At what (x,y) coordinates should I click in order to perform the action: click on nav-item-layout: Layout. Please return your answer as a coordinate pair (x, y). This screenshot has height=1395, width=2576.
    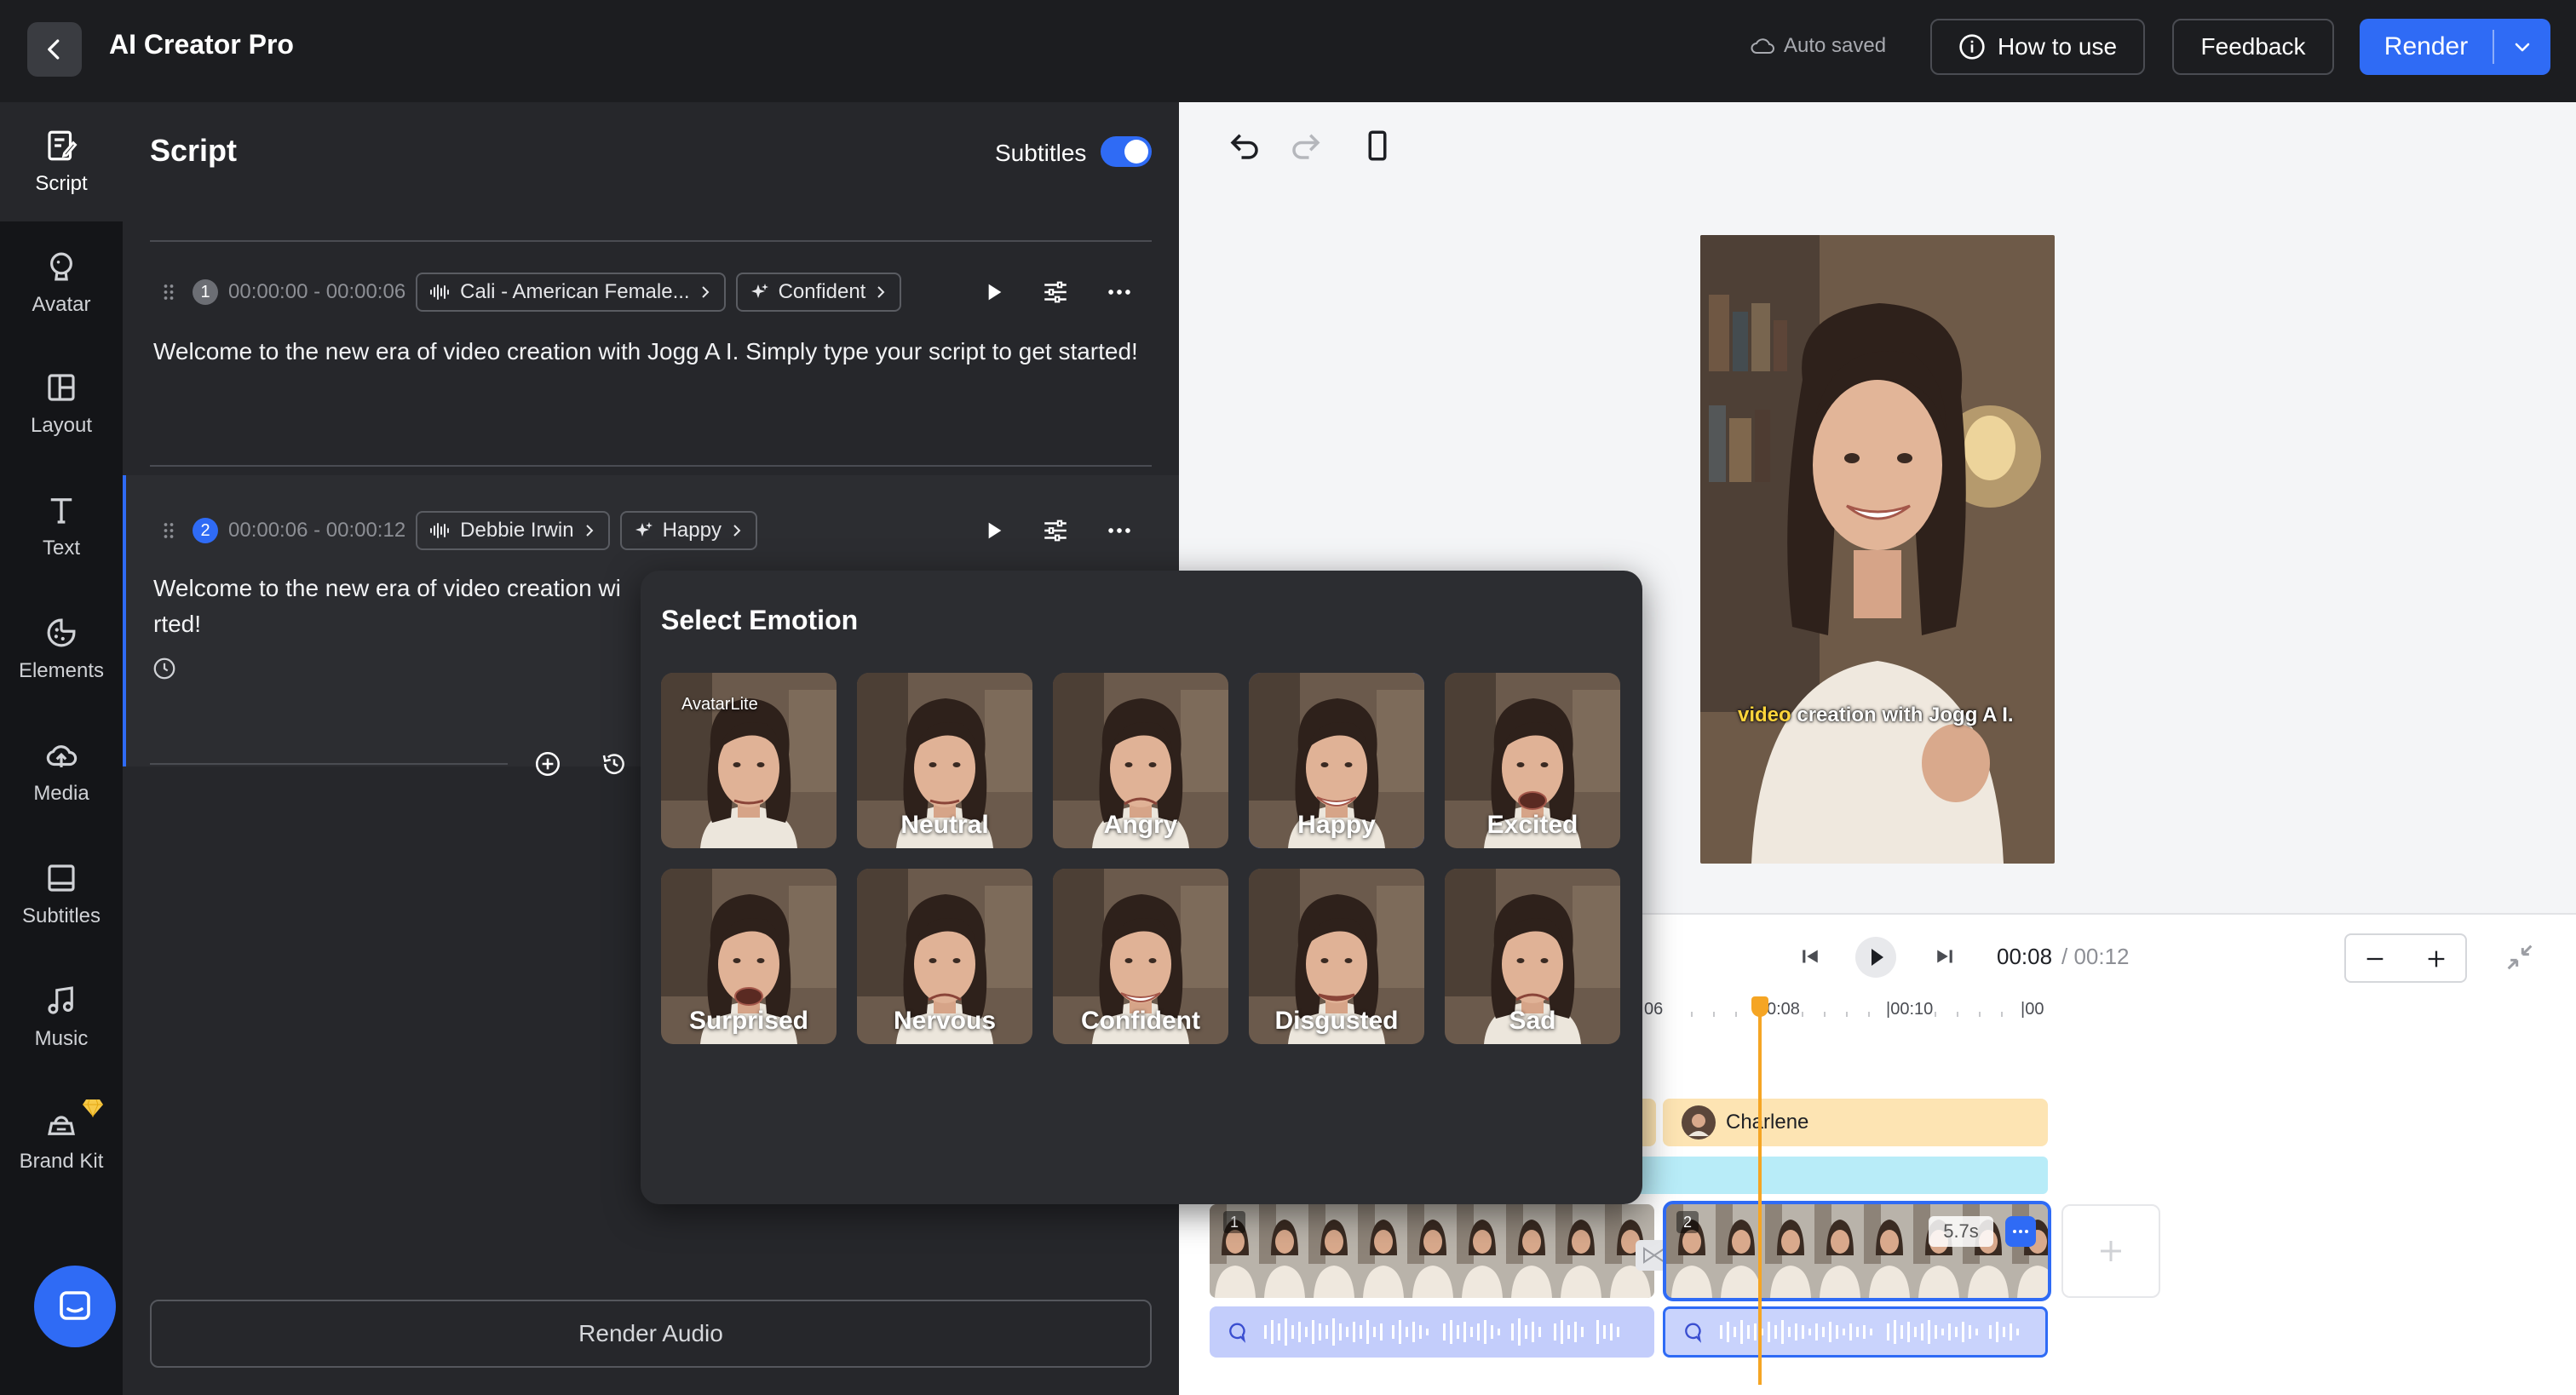
    Looking at the image, I should click on (61, 403).